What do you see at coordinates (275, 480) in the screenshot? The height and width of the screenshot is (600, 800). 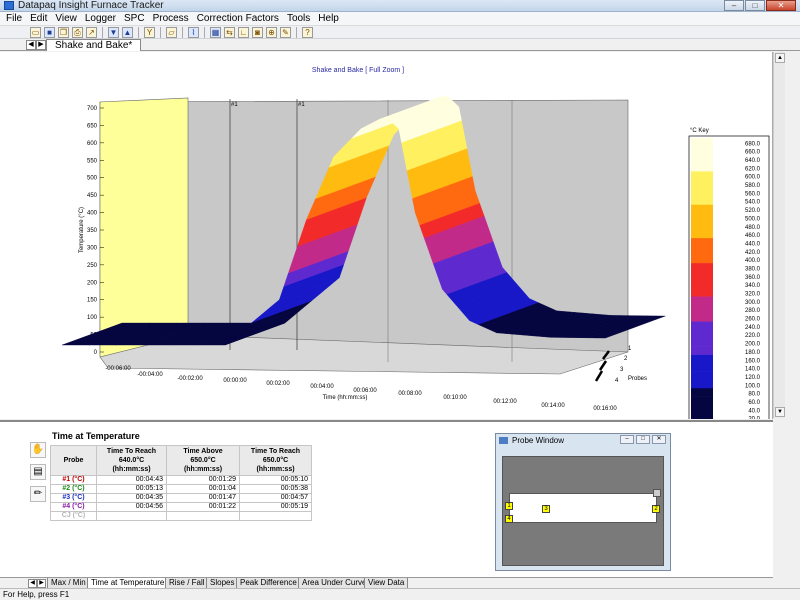 I see `time-to-reach-650-cell: 00:05:10` at bounding box center [275, 480].